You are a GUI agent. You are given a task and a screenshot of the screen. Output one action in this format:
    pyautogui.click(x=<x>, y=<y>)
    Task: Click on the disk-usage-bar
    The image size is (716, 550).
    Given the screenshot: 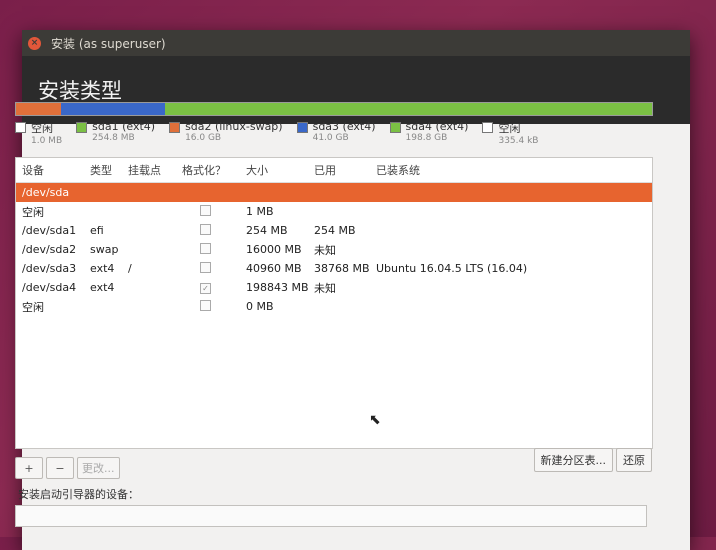 What is the action you would take?
    pyautogui.click(x=334, y=109)
    